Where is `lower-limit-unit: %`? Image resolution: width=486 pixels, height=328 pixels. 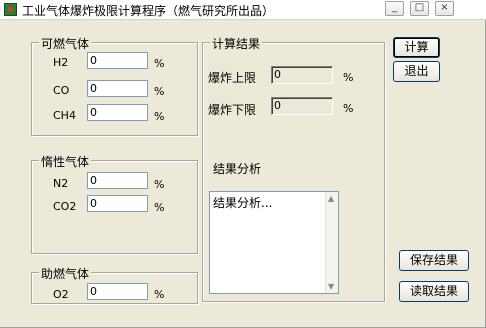
lower-limit-unit: % is located at coordinates (348, 108).